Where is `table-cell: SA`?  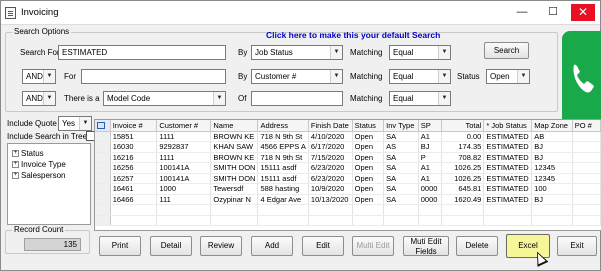 table-cell: SA is located at coordinates (401, 178).